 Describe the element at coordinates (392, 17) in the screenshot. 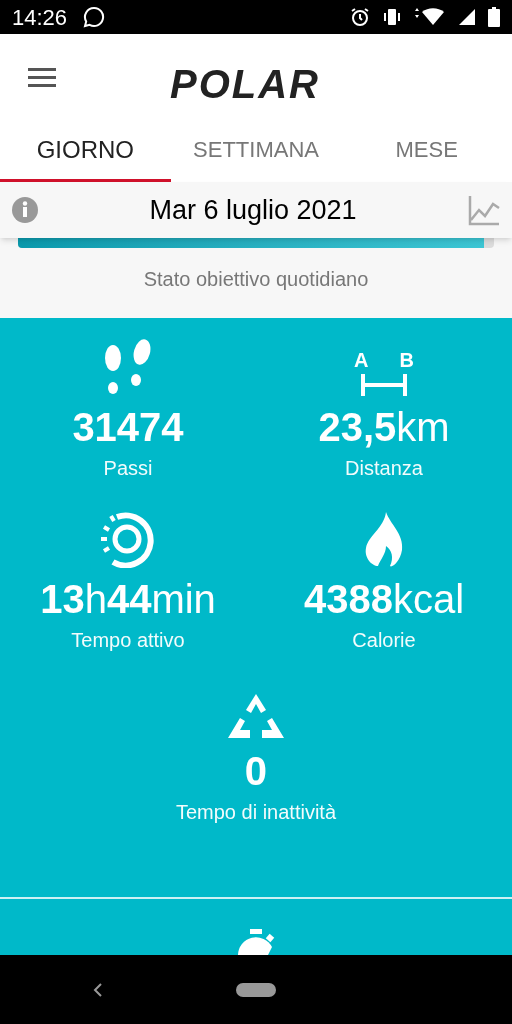

I see `vibrate-icon` at that location.